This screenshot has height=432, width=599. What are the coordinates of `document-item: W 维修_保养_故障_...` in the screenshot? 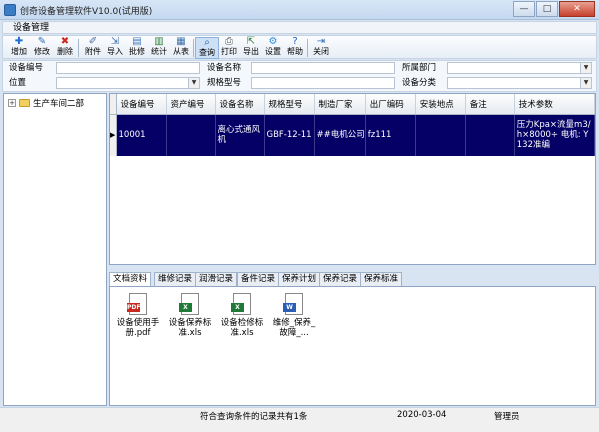 It's located at (294, 315).